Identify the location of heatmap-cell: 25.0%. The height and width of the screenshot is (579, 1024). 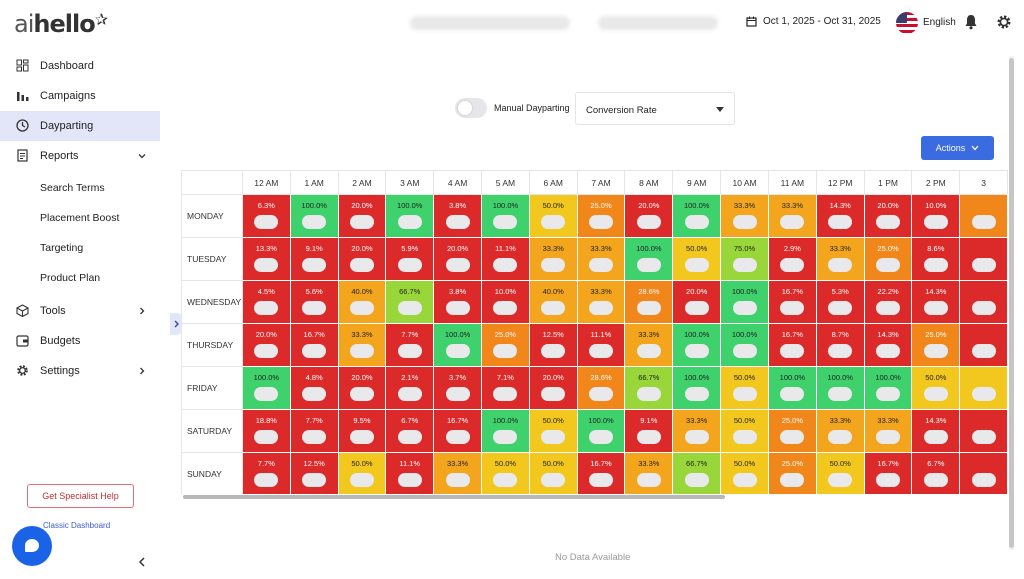
(601, 216).